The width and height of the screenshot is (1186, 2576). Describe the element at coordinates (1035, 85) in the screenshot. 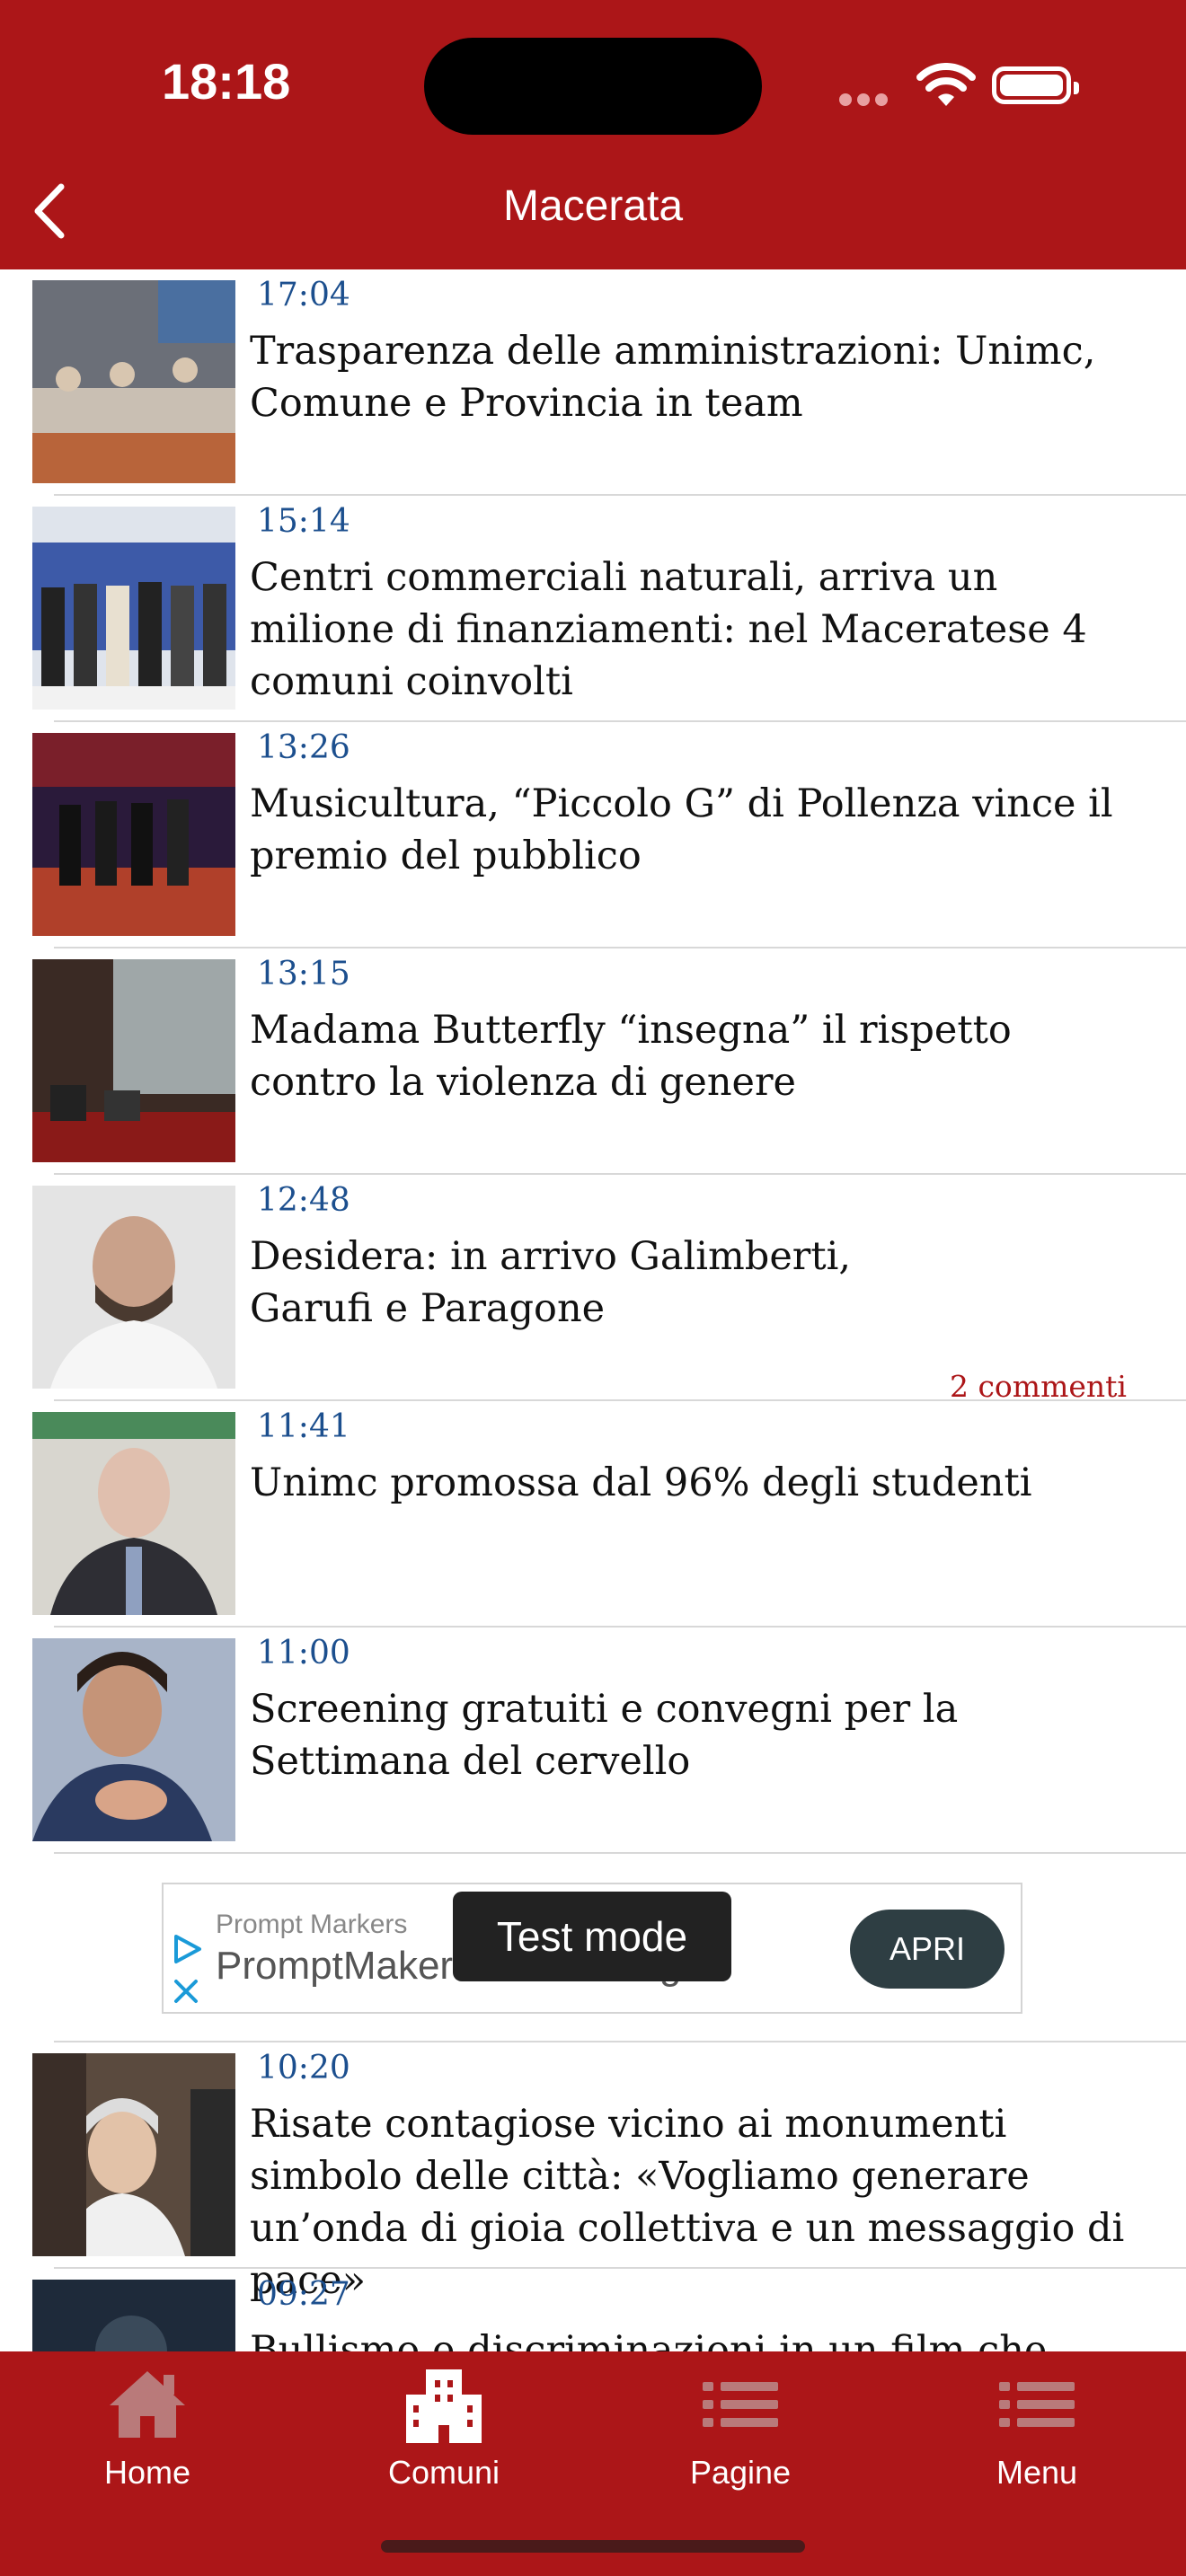

I see `battery-icon` at that location.